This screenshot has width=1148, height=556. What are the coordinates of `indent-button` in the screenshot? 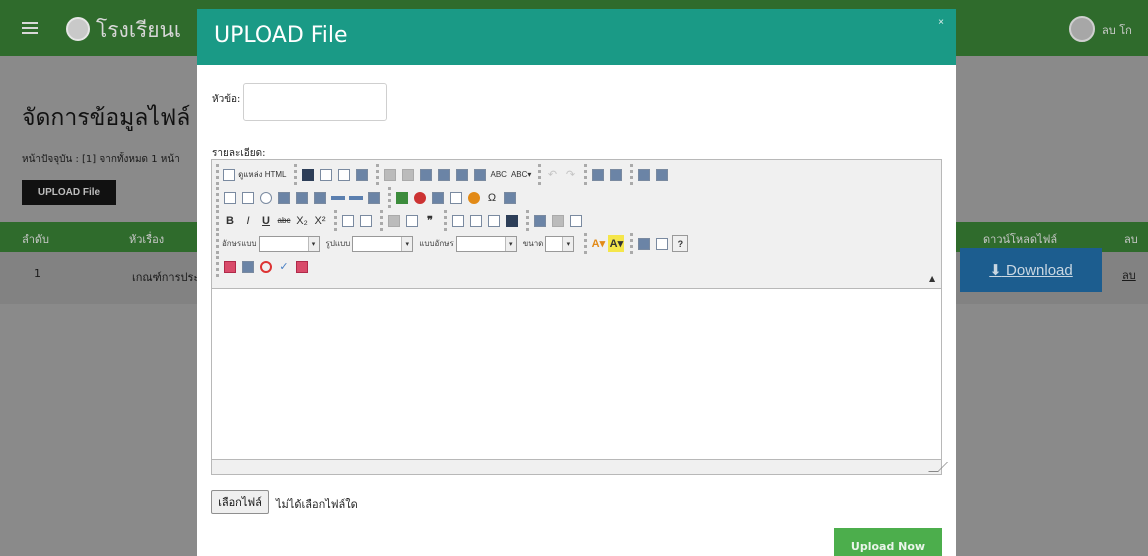 It's located at (412, 220).